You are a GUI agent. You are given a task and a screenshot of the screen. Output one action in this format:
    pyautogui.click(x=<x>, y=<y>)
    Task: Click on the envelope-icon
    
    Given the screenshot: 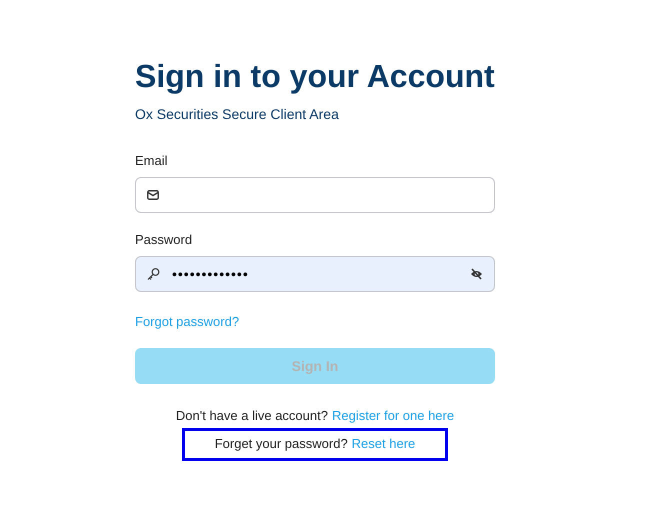 What is the action you would take?
    pyautogui.click(x=153, y=195)
    